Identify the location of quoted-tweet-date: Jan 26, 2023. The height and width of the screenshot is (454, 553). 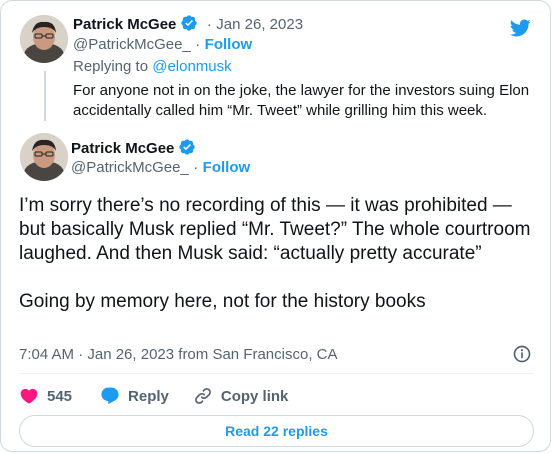
(259, 24).